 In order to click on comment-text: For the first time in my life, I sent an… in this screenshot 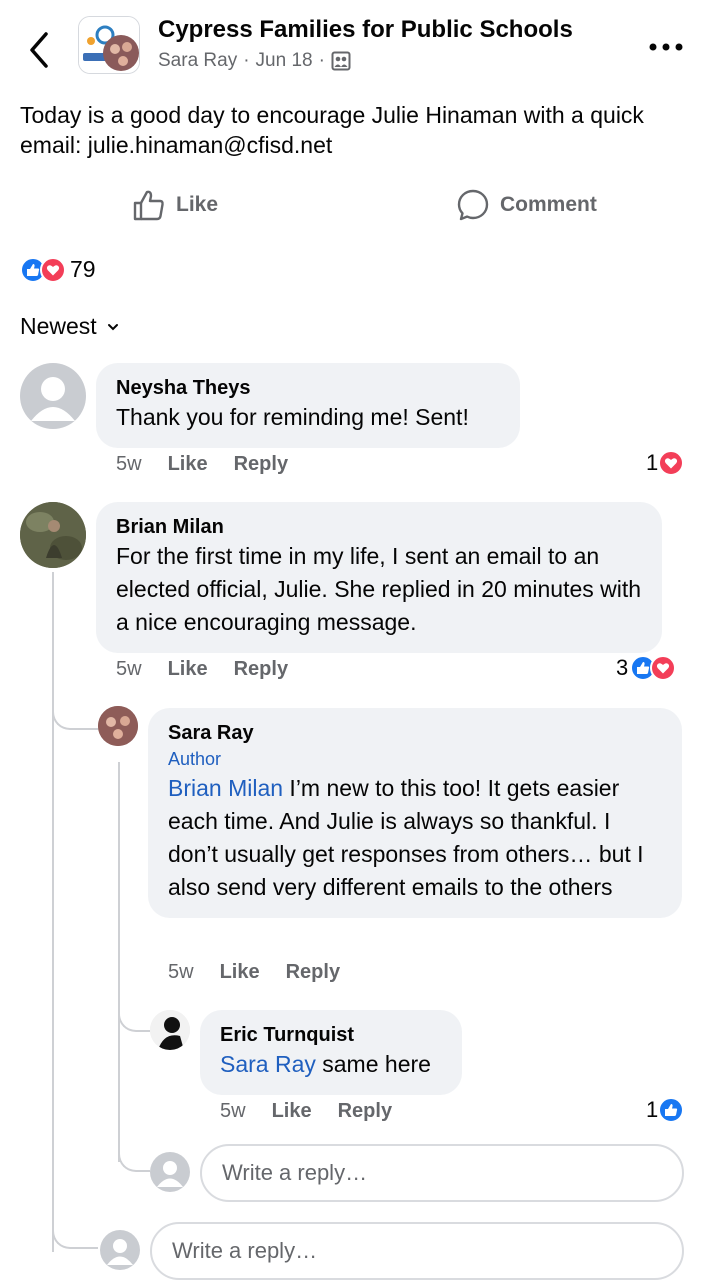, I will do `click(379, 589)`.